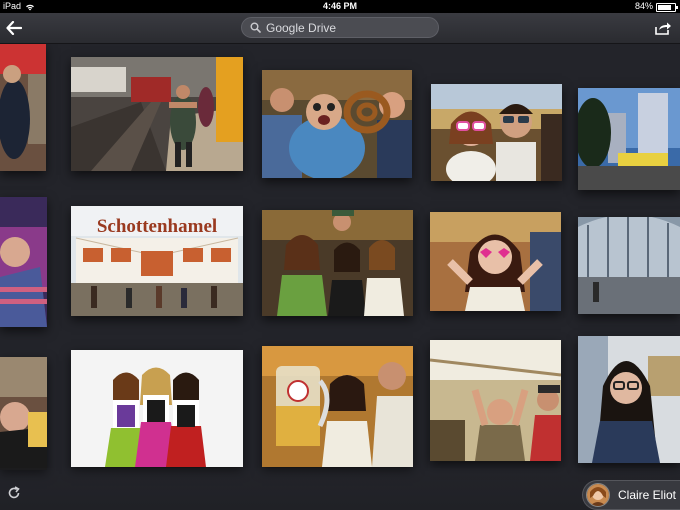  I want to click on photo-street, so click(23, 107).